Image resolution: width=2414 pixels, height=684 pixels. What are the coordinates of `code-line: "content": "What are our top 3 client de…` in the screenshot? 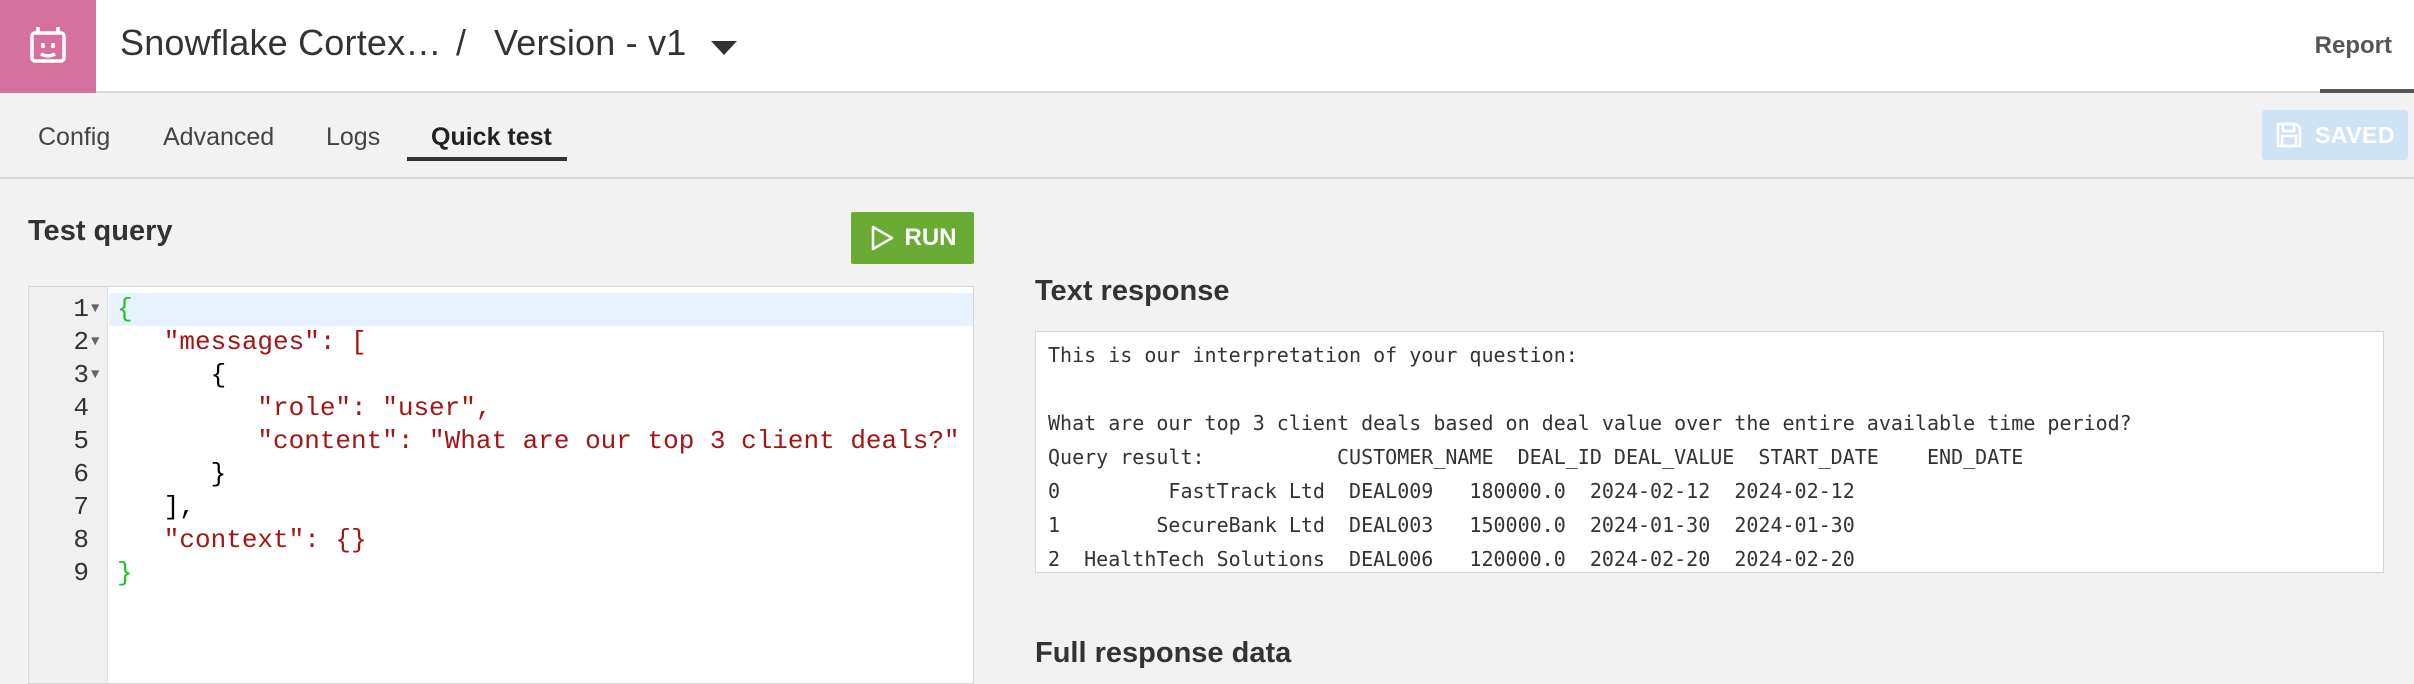 It's located at (538, 441).